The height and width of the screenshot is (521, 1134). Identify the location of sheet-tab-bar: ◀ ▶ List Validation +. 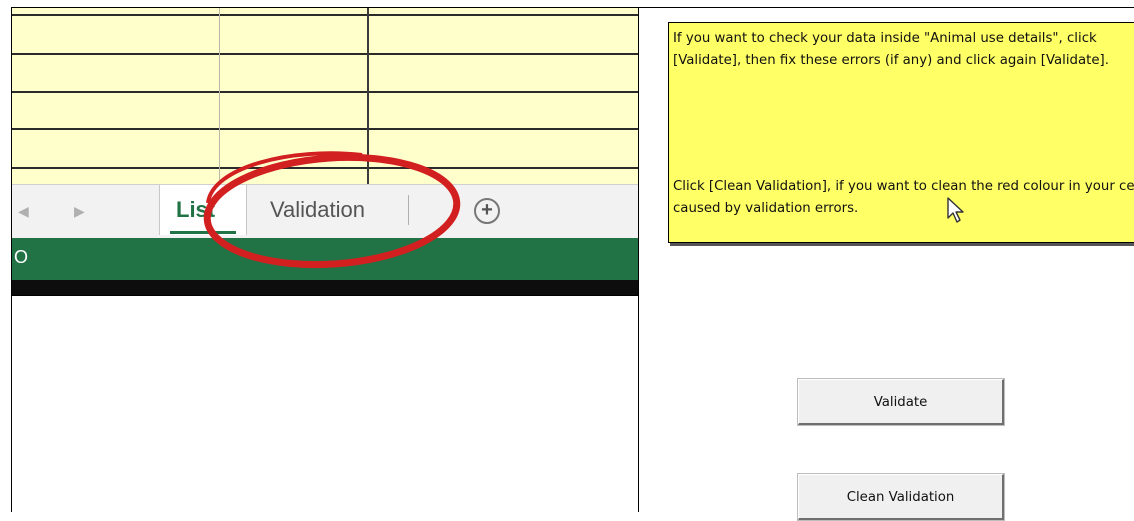
(325, 211).